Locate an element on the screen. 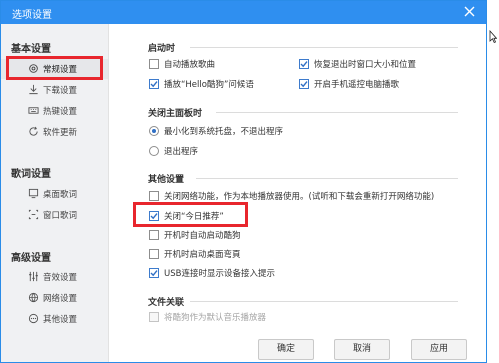 This screenshot has height=363, width=499. group-title-close-panel: 关闭主面板时 is located at coordinates (175, 114).